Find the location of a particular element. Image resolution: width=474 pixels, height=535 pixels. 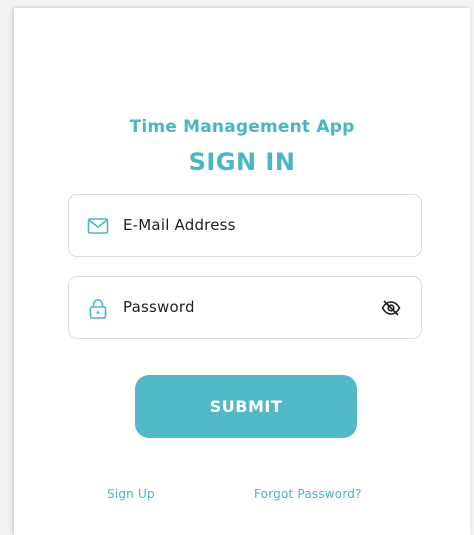

submit-button: SUBMIT is located at coordinates (246, 406).